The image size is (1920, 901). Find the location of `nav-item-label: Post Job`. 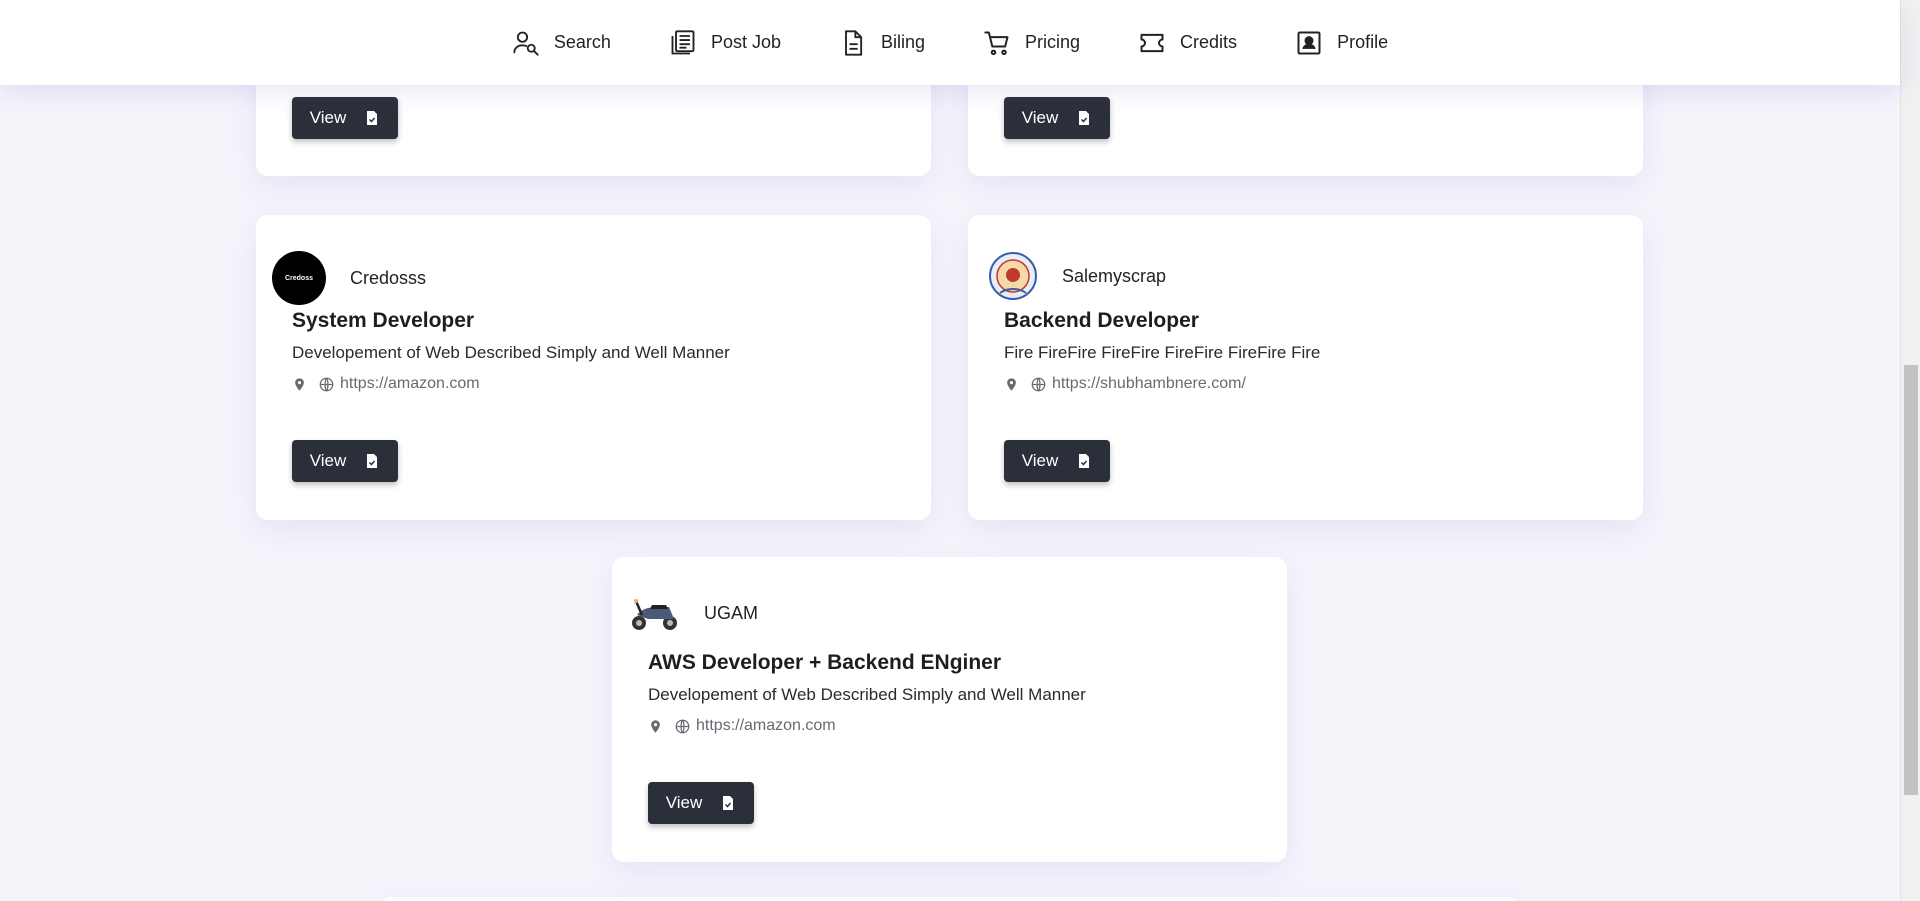

nav-item-label: Post Job is located at coordinates (745, 42).